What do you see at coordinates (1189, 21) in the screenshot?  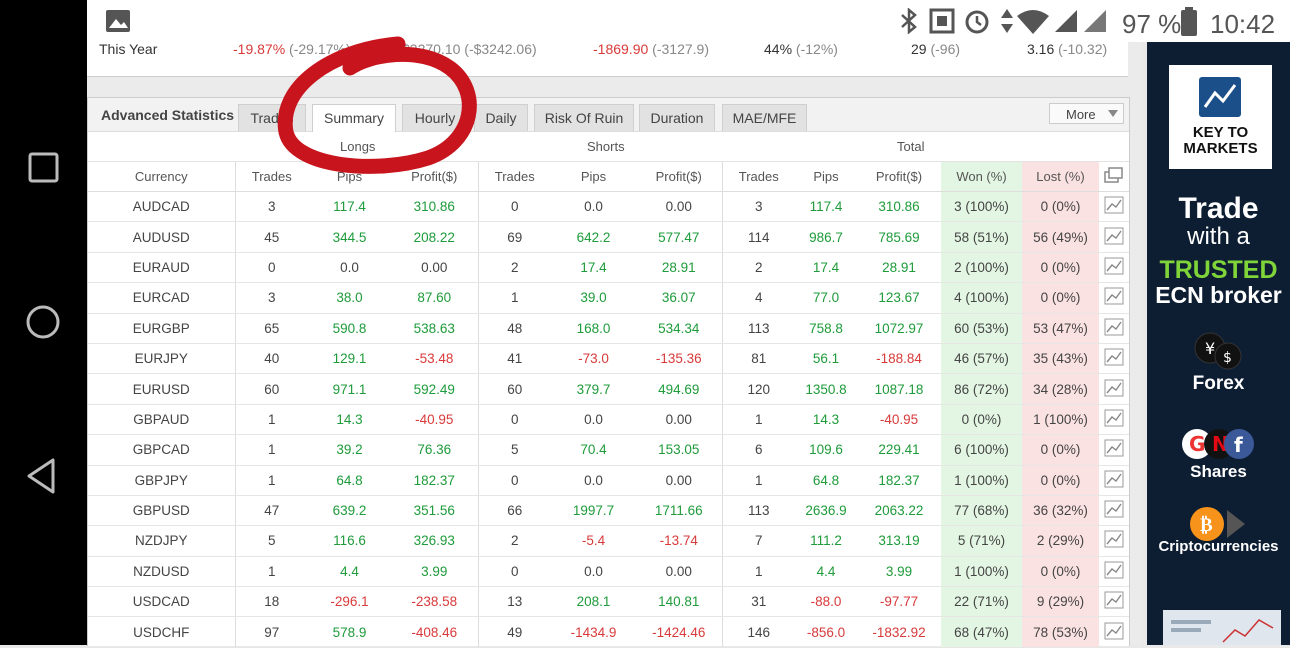 I see `battery-icon` at bounding box center [1189, 21].